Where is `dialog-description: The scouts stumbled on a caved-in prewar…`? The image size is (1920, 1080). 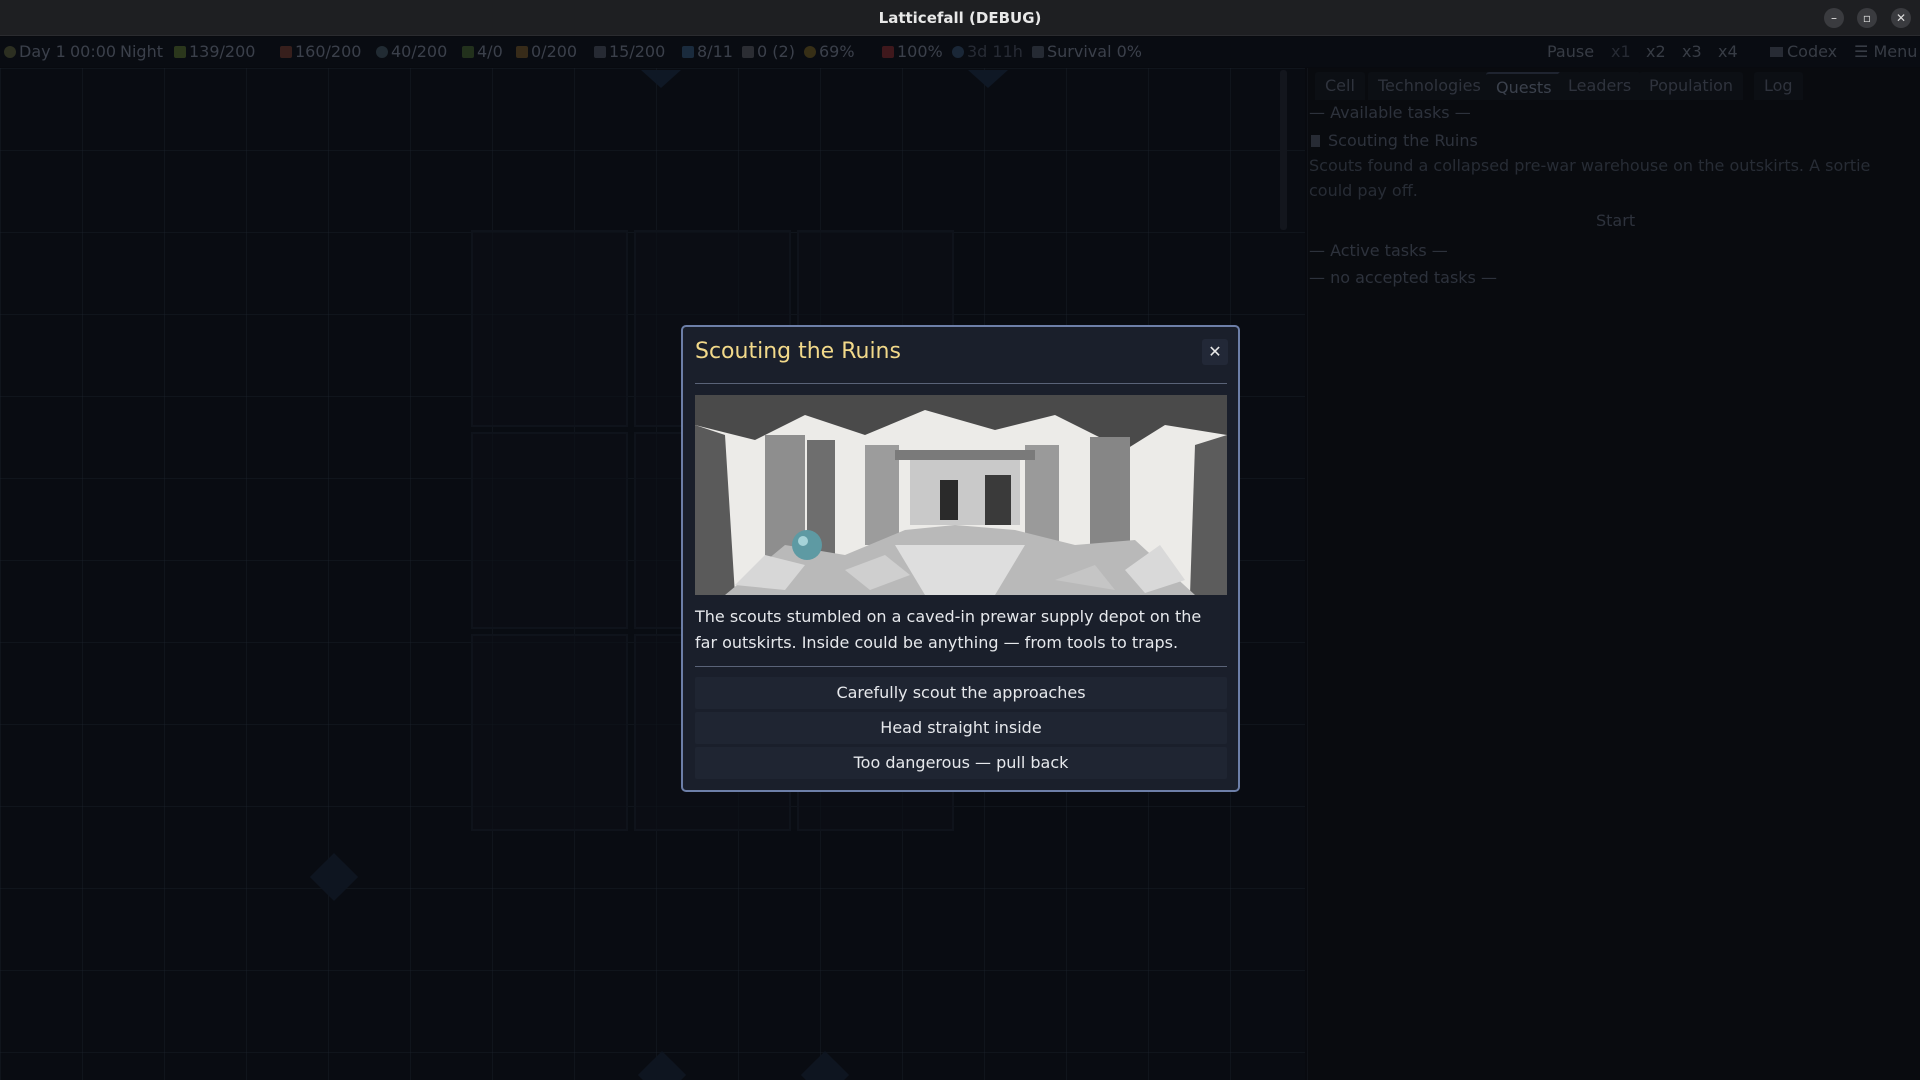
dialog-description: The scouts stumbled on a caved-in prewar… is located at coordinates (948, 629).